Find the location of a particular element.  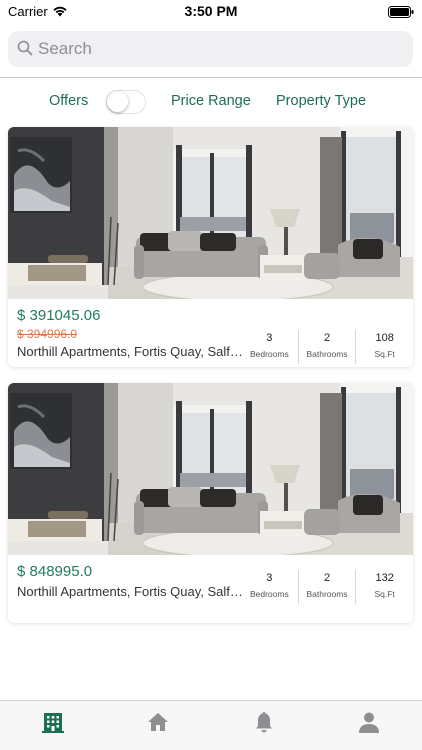

offers-toggle is located at coordinates (126, 102).